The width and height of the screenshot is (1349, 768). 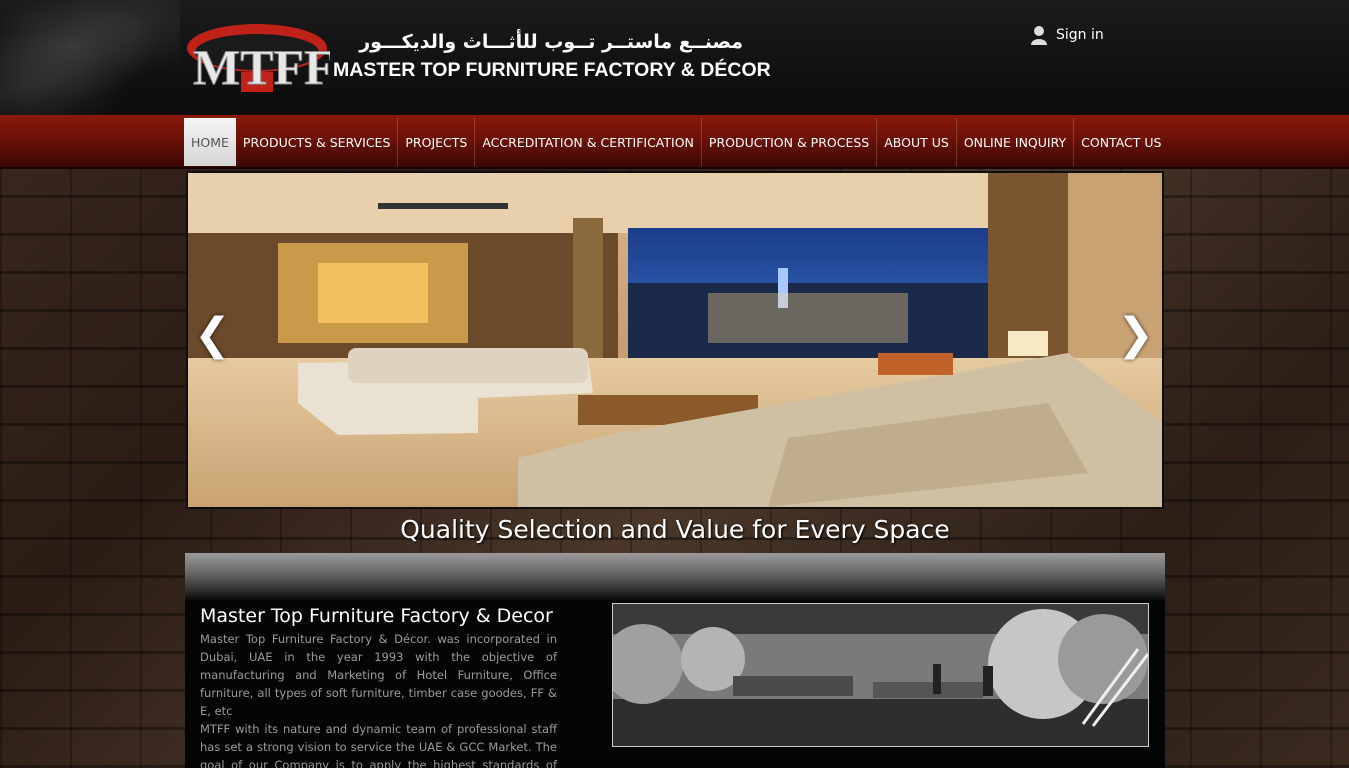 I want to click on slider-prev-arrow: ❮, so click(x=212, y=335).